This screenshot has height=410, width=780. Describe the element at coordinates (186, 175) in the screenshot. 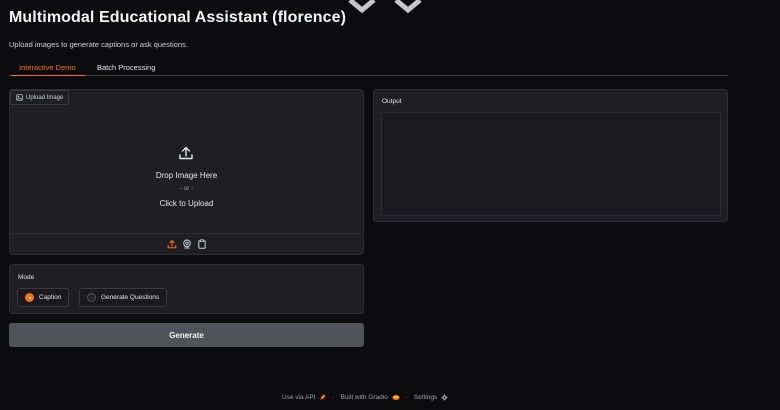

I see `drop-image-text: Drop Image Here` at that location.